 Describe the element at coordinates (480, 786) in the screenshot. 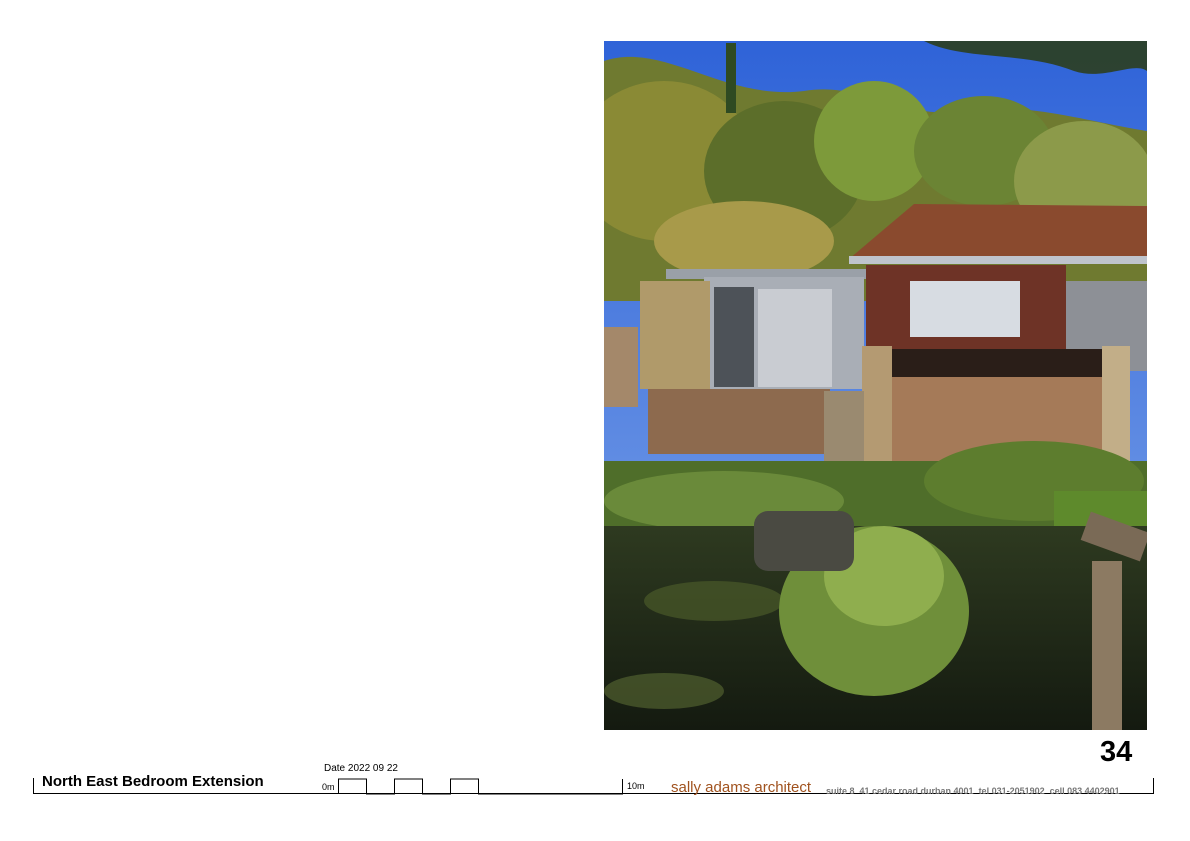

I see `scale-bar` at that location.